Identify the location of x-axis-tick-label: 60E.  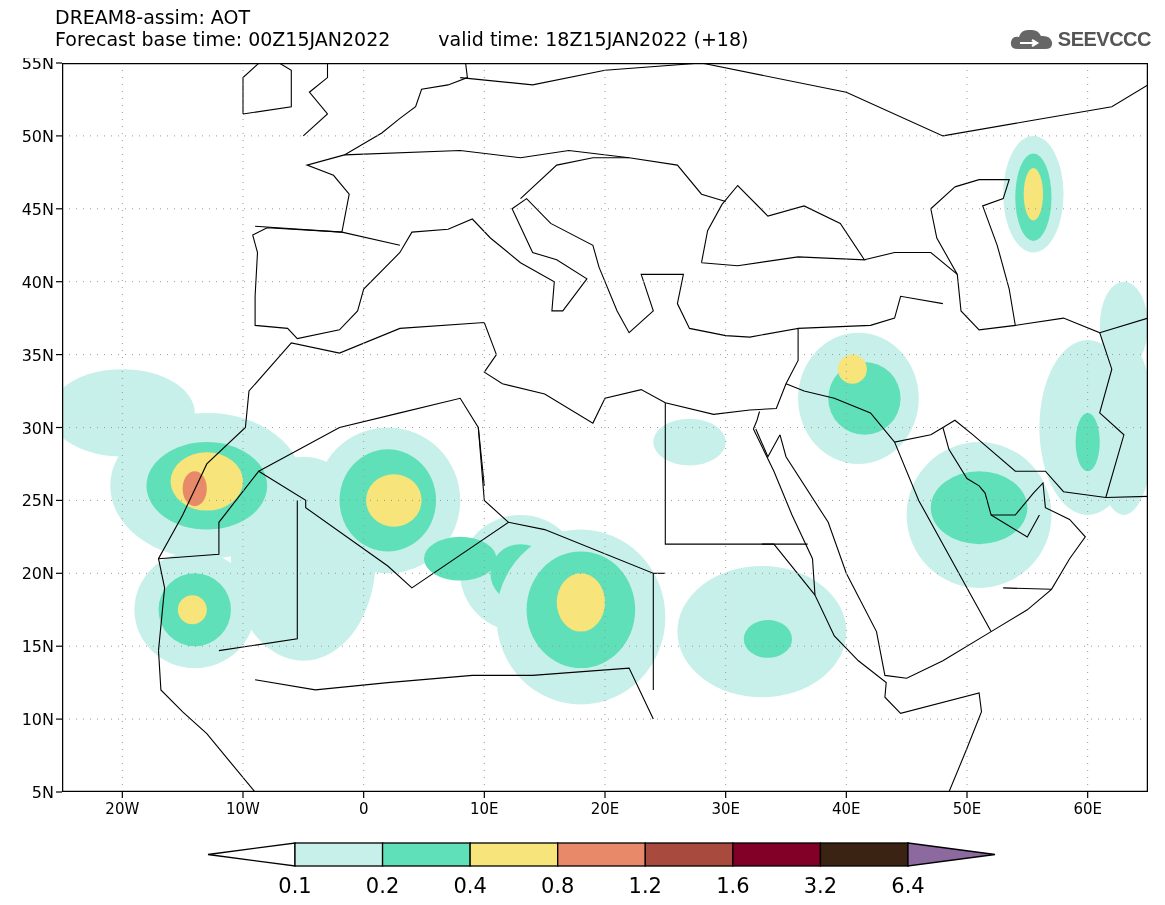
(1087, 809).